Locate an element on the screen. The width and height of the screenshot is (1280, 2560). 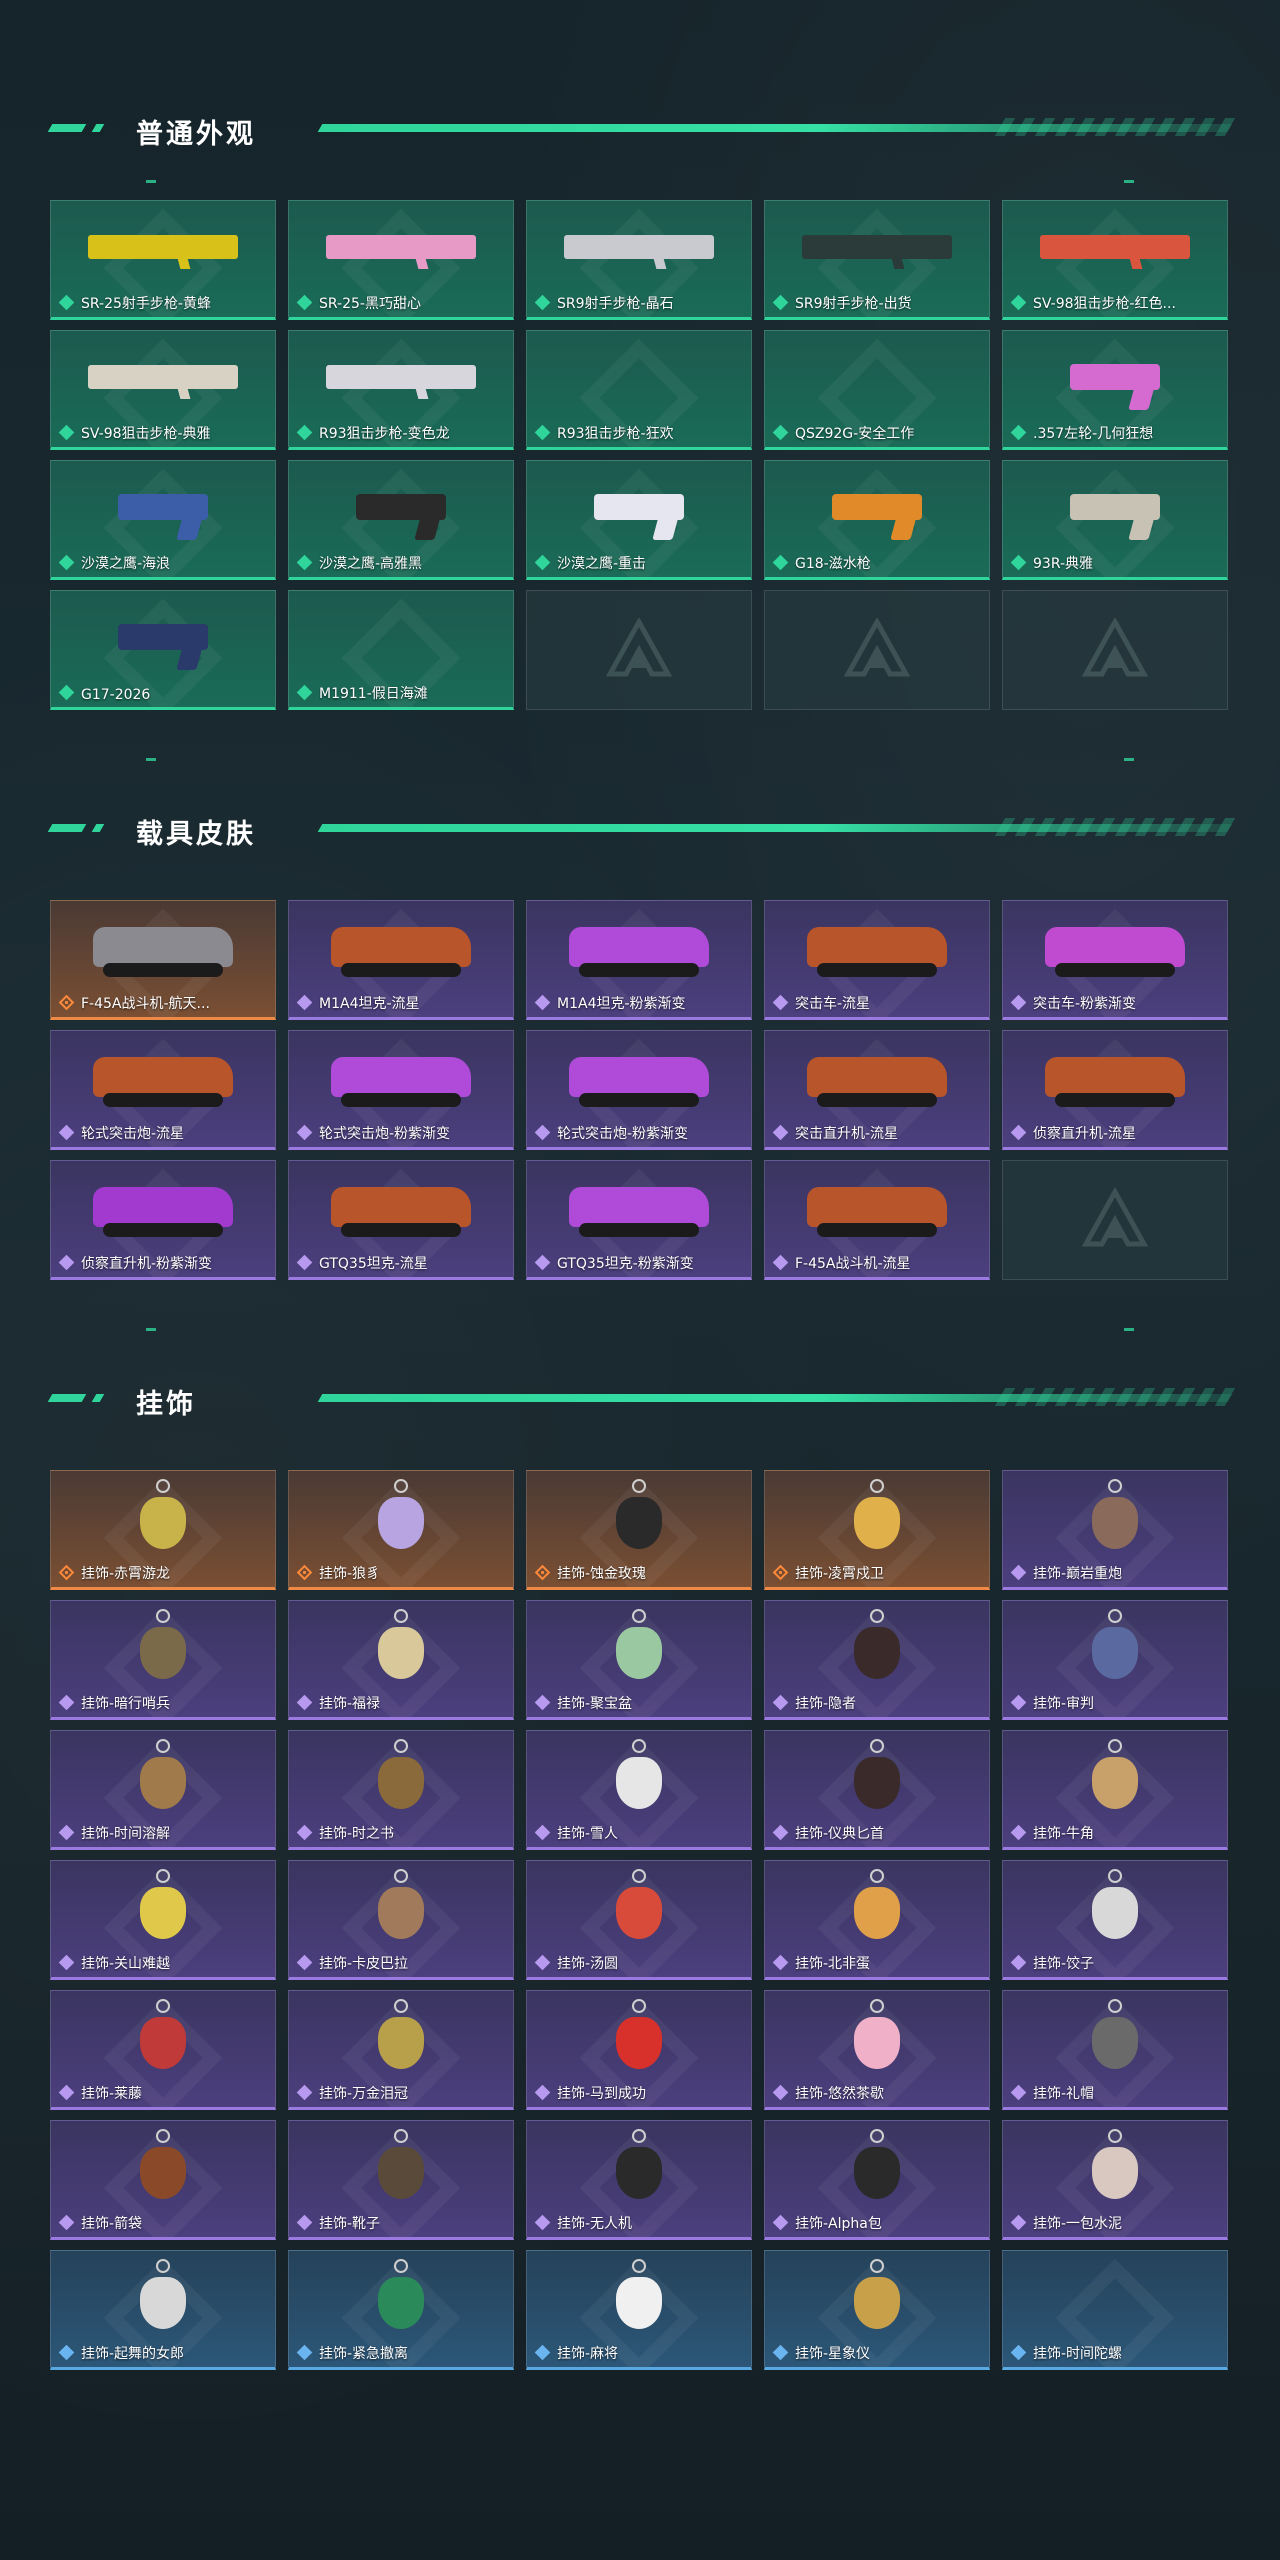
item-card: F-45A战斗机-流星 is located at coordinates (877, 1220).